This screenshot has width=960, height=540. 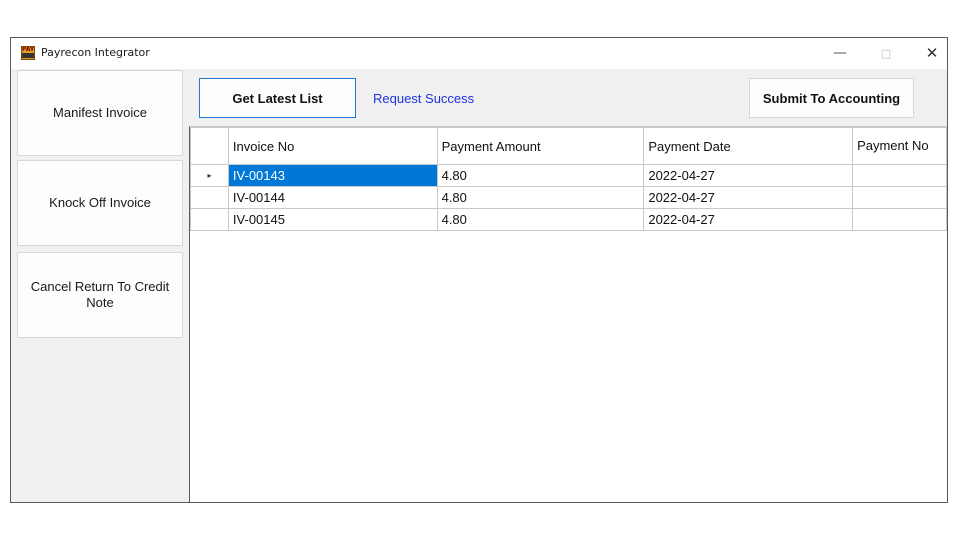 I want to click on invoice-no-cell: IV-00145, so click(x=332, y=219).